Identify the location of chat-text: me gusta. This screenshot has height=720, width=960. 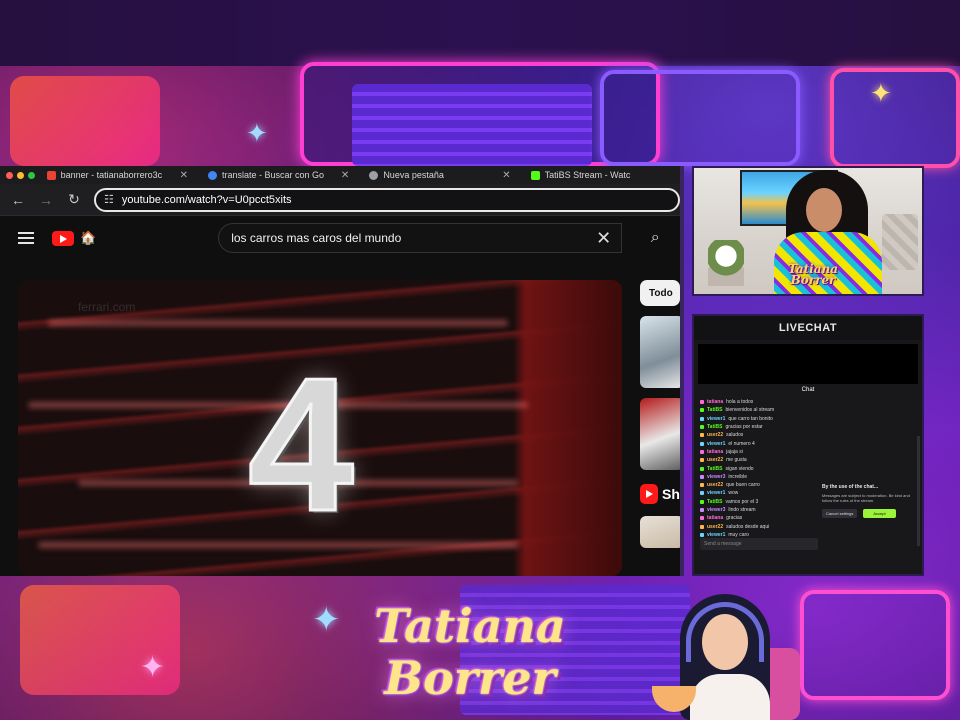
(736, 460).